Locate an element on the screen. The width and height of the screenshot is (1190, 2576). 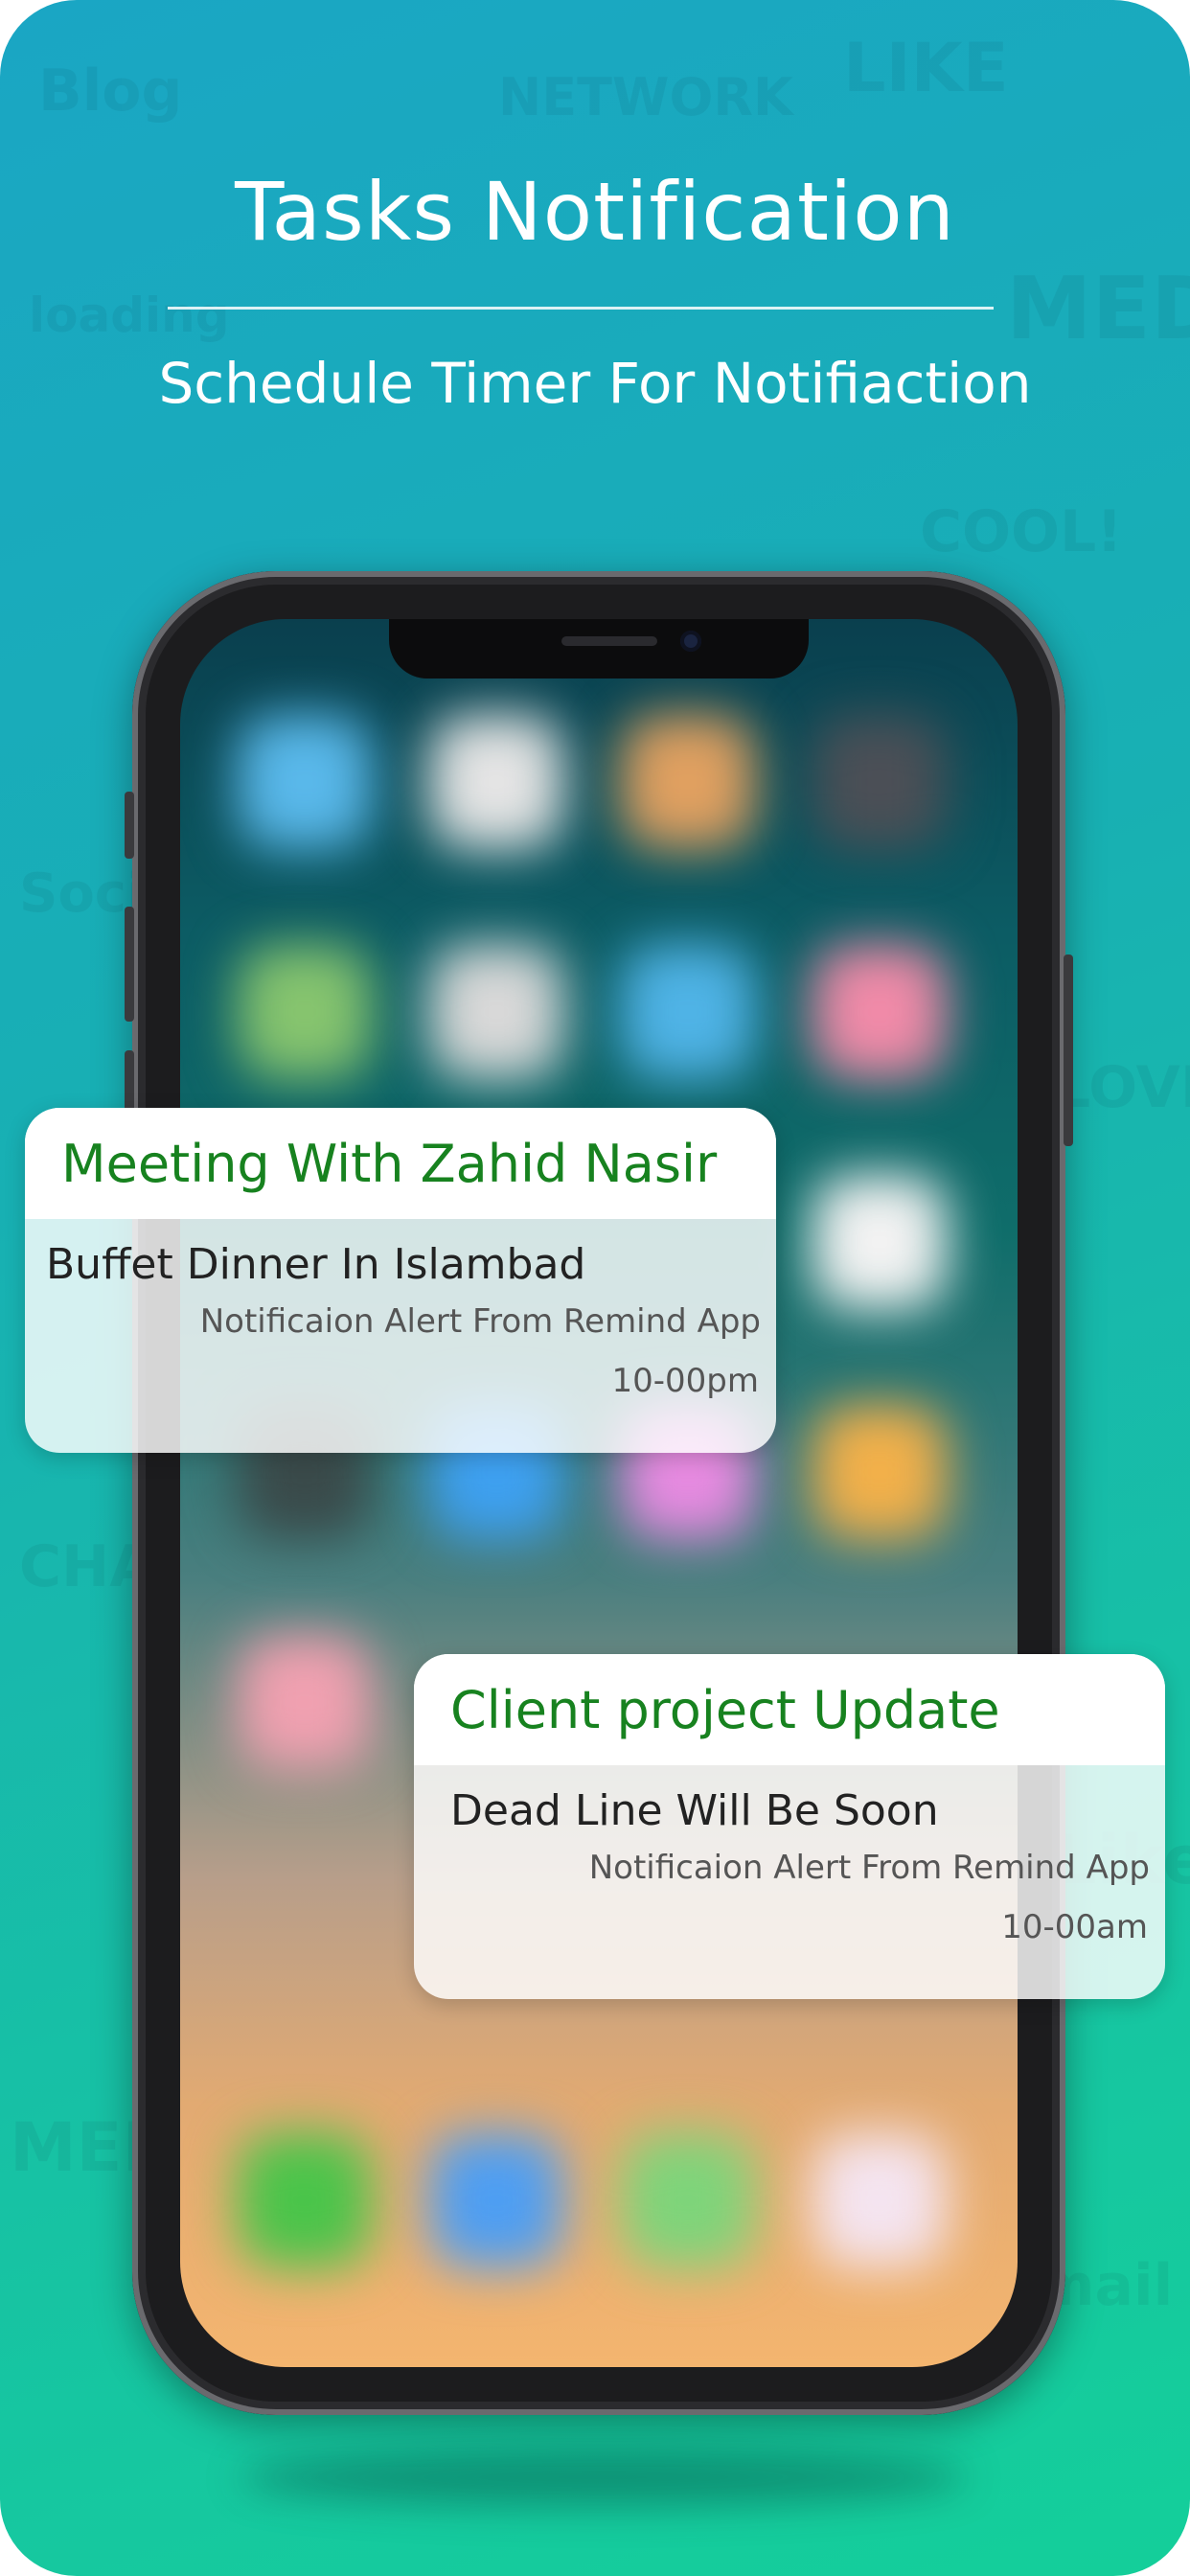
title-divider is located at coordinates (581, 308).